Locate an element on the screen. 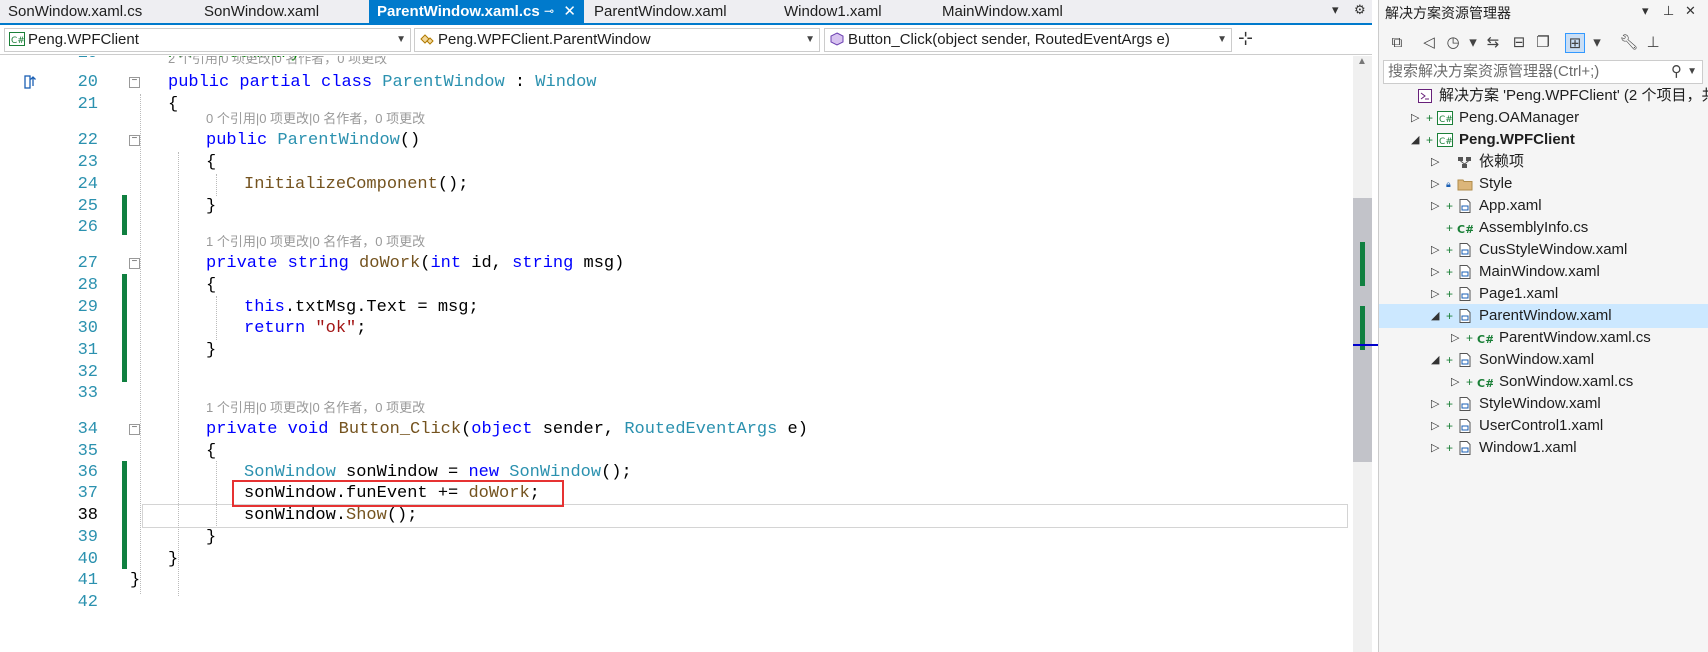 This screenshot has height=652, width=1708. tab-window1-xaml: Window1.xaml is located at coordinates (854, 11).